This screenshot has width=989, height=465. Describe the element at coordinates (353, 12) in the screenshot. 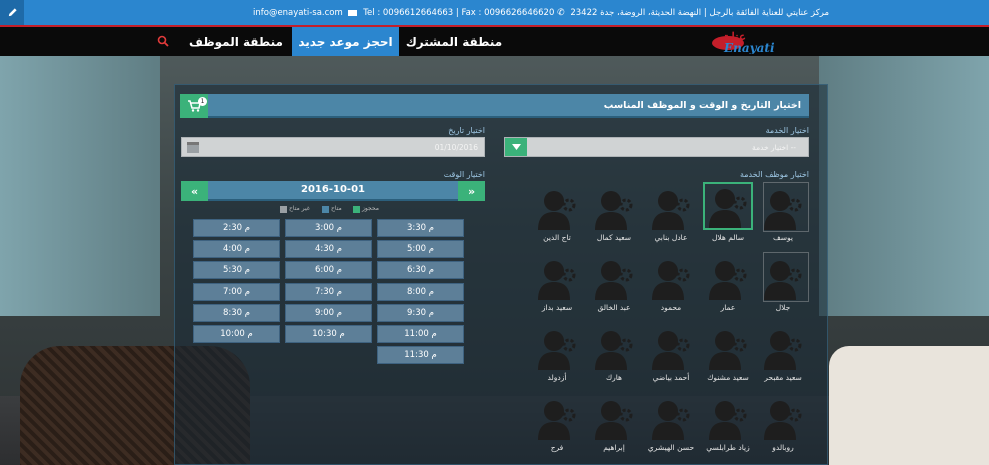

I see `envelope-icon` at that location.